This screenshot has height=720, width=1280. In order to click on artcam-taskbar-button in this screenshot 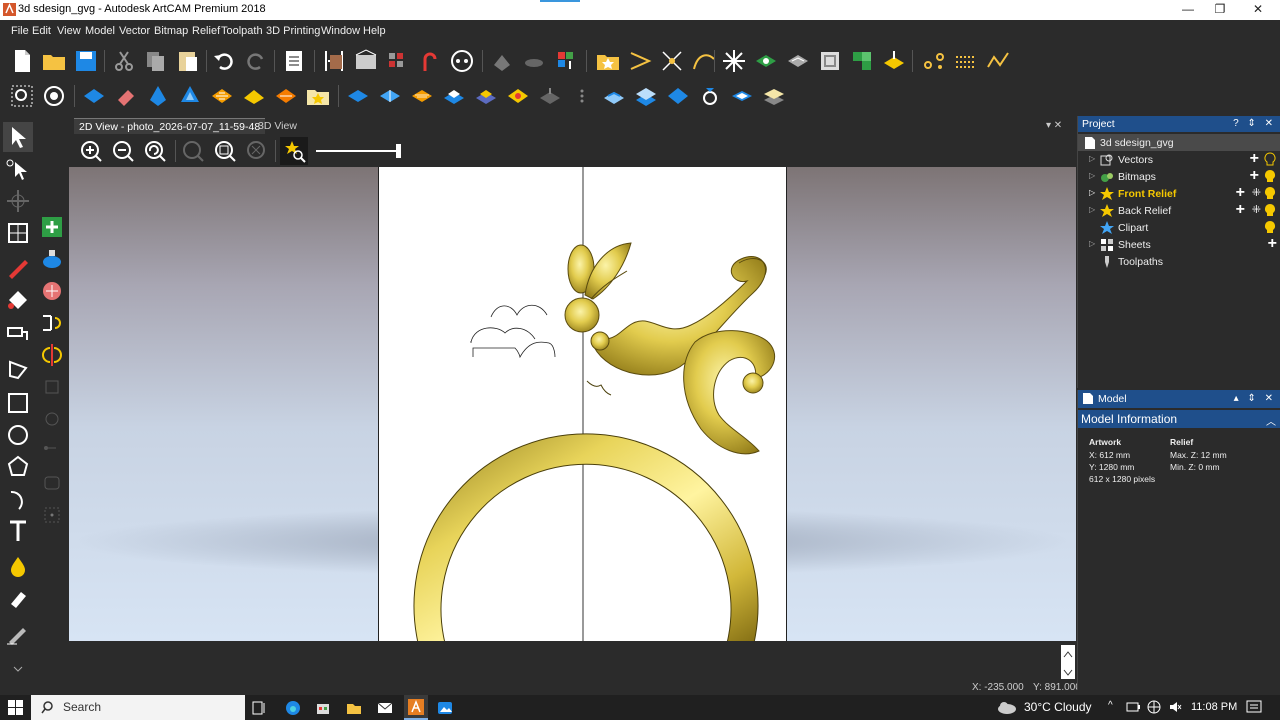, I will do `click(416, 707)`.